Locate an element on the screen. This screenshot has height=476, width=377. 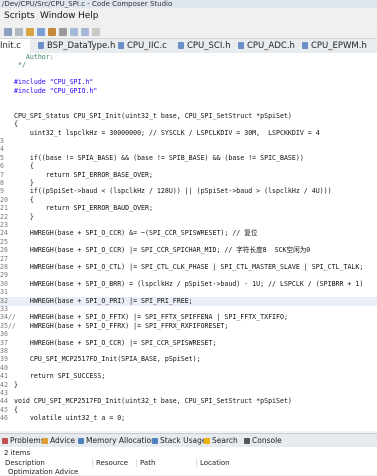
build-icon is located at coordinates (30, 32).